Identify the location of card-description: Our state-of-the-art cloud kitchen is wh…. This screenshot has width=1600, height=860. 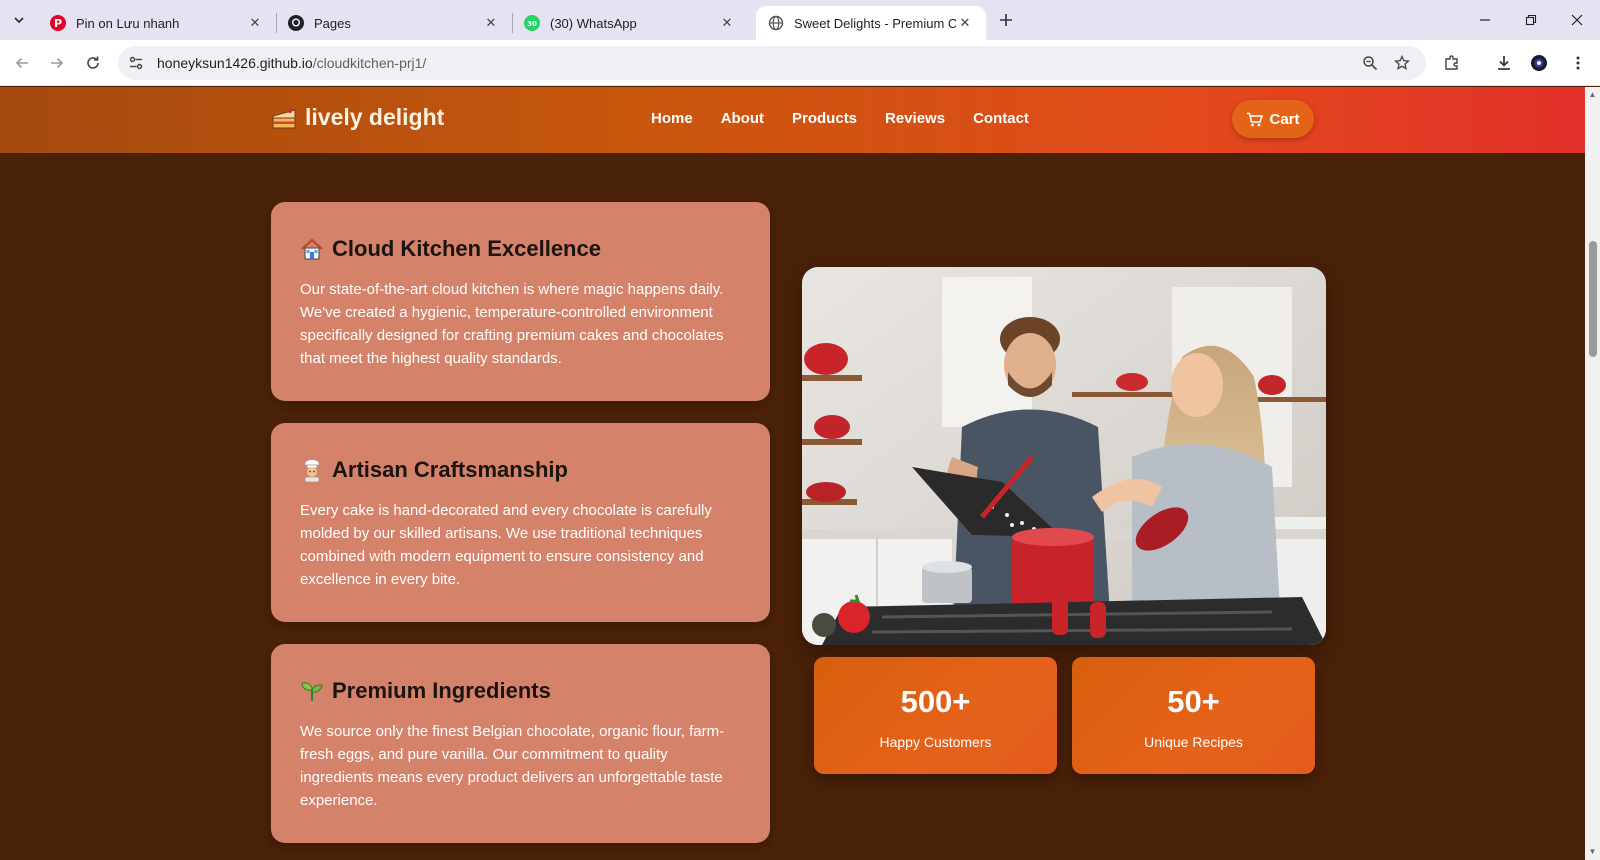
(512, 324).